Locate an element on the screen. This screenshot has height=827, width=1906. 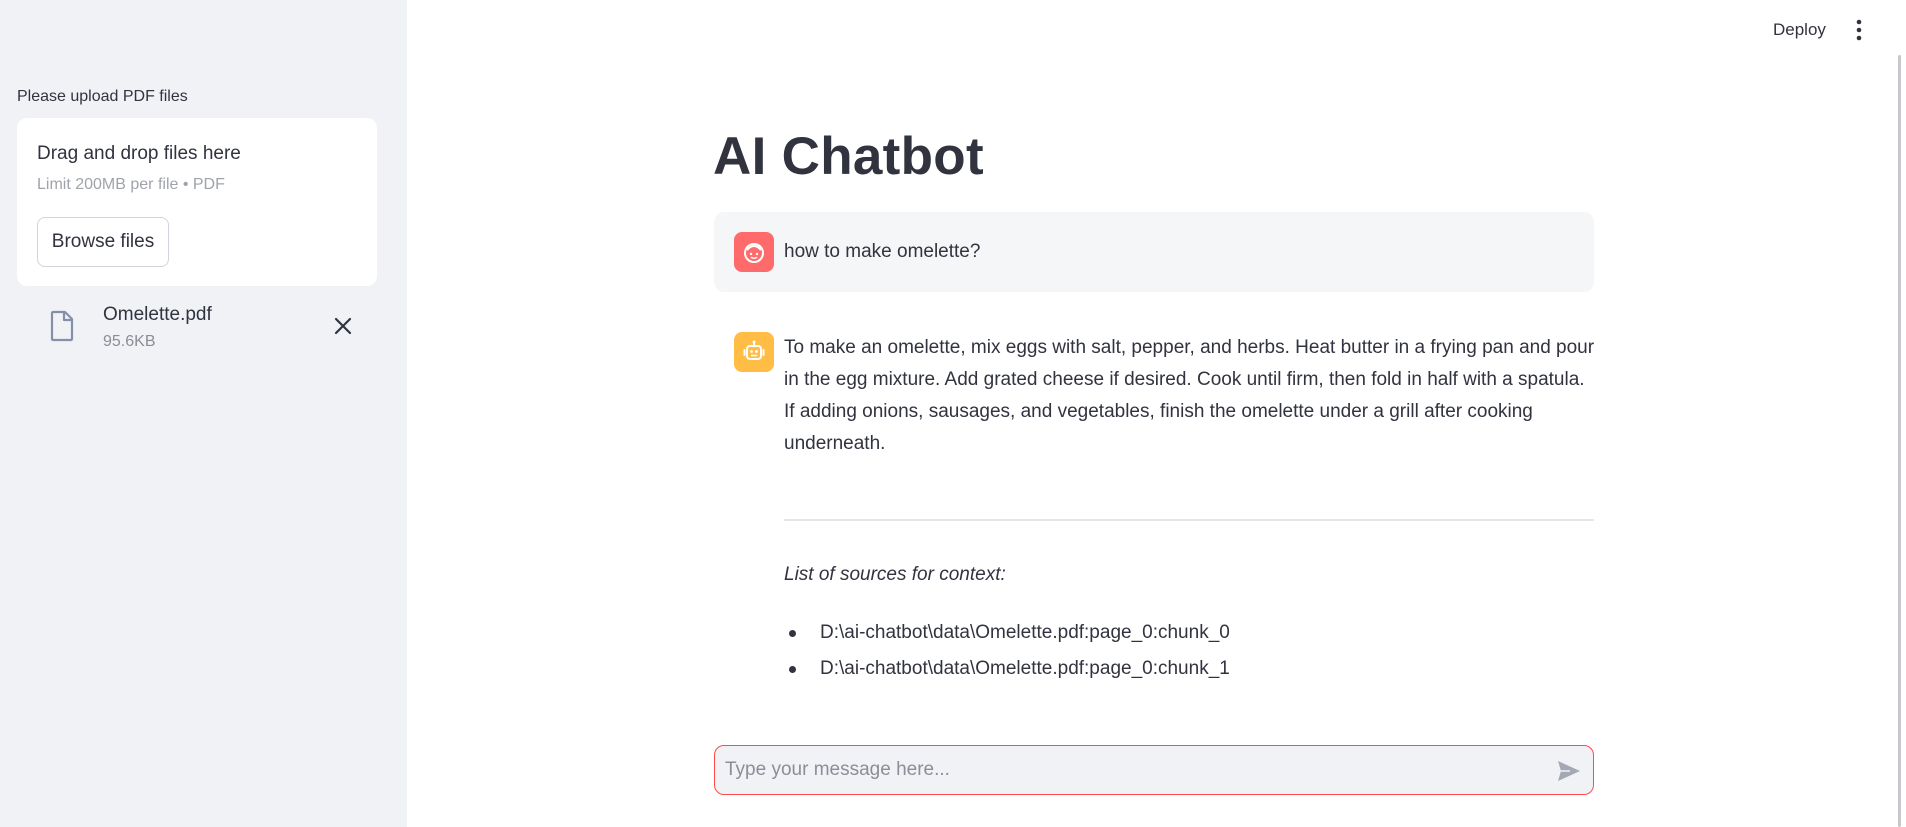
file-name: Omelette.pdf is located at coordinates (157, 314).